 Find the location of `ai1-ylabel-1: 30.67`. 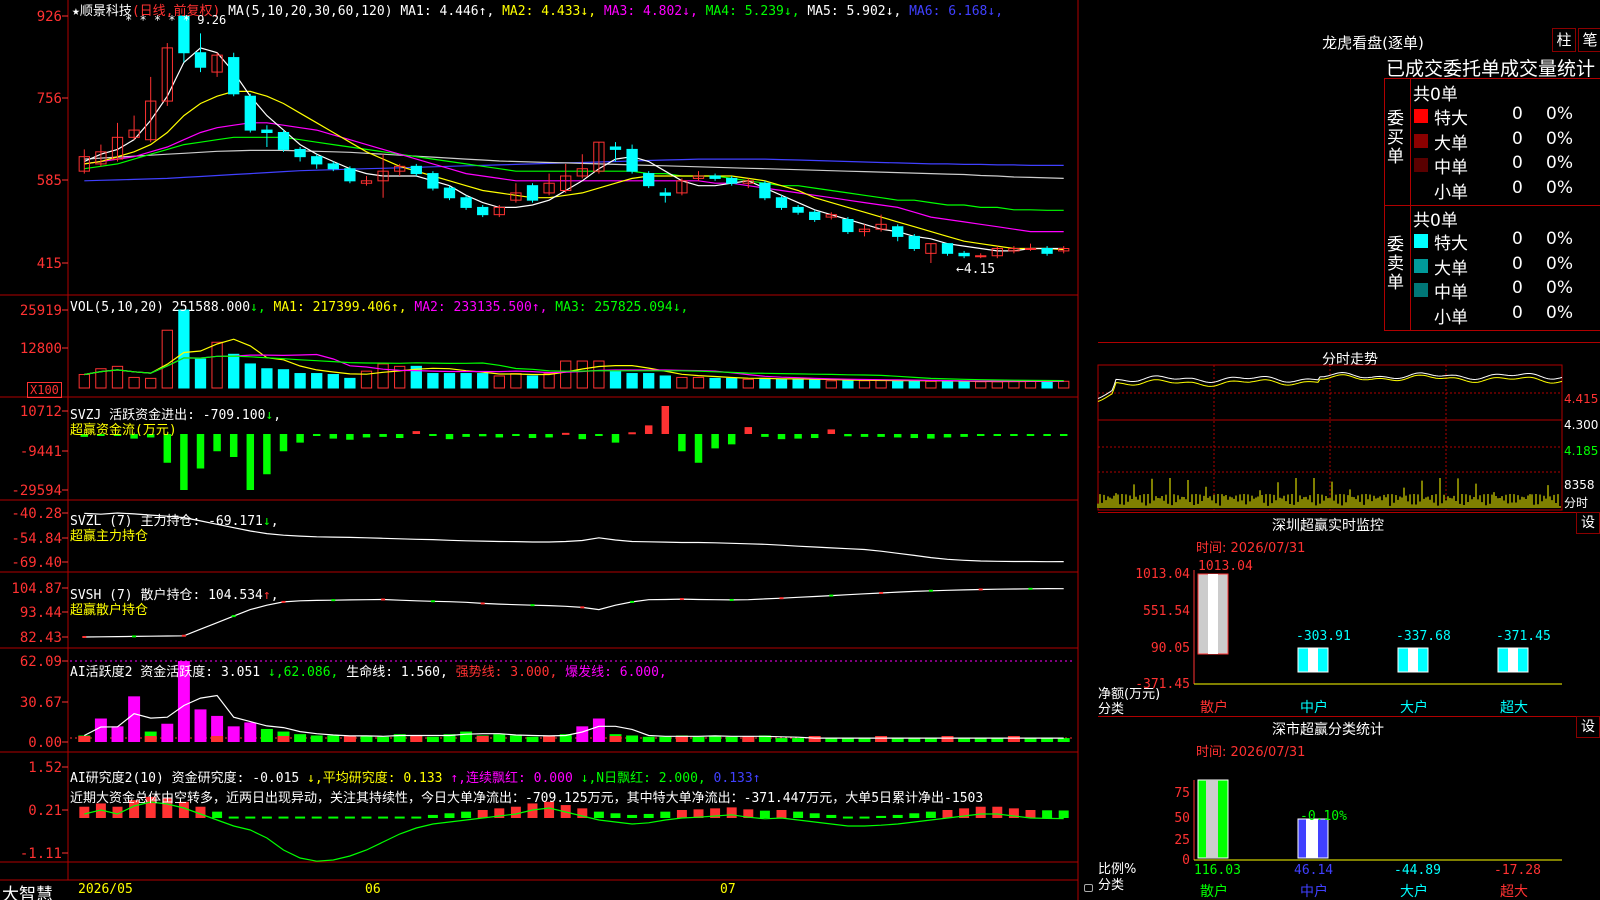

ai1-ylabel-1: 30.67 is located at coordinates (41, 703).